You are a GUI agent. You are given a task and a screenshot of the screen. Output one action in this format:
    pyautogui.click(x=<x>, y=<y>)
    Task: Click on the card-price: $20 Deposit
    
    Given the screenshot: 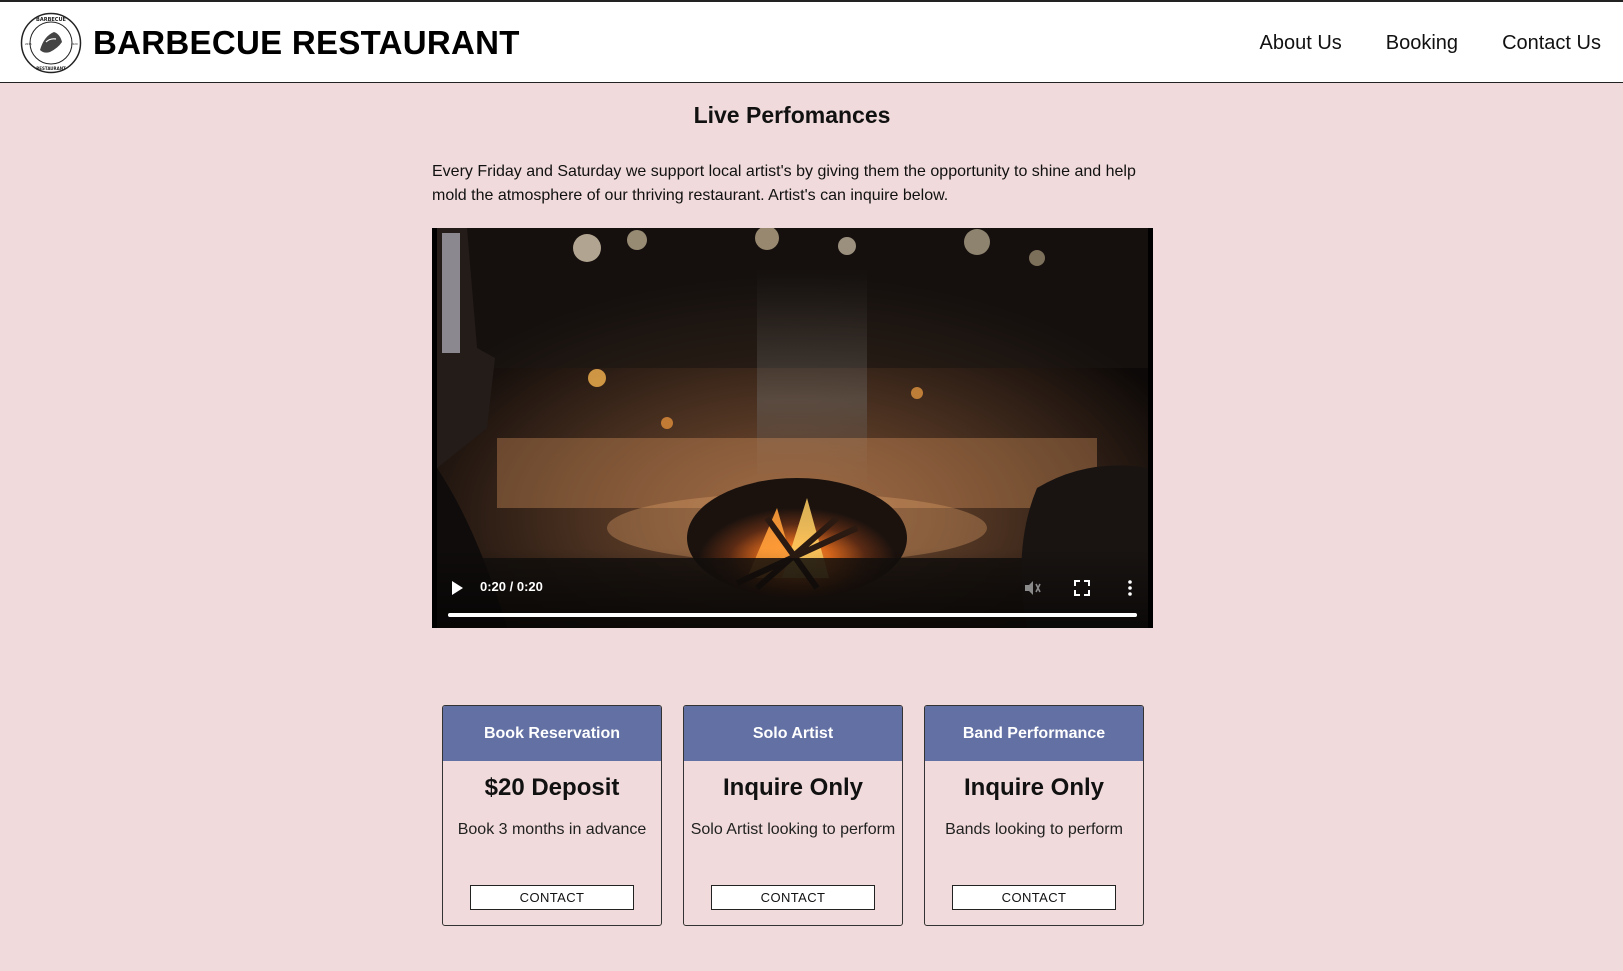 What is the action you would take?
    pyautogui.click(x=552, y=787)
    